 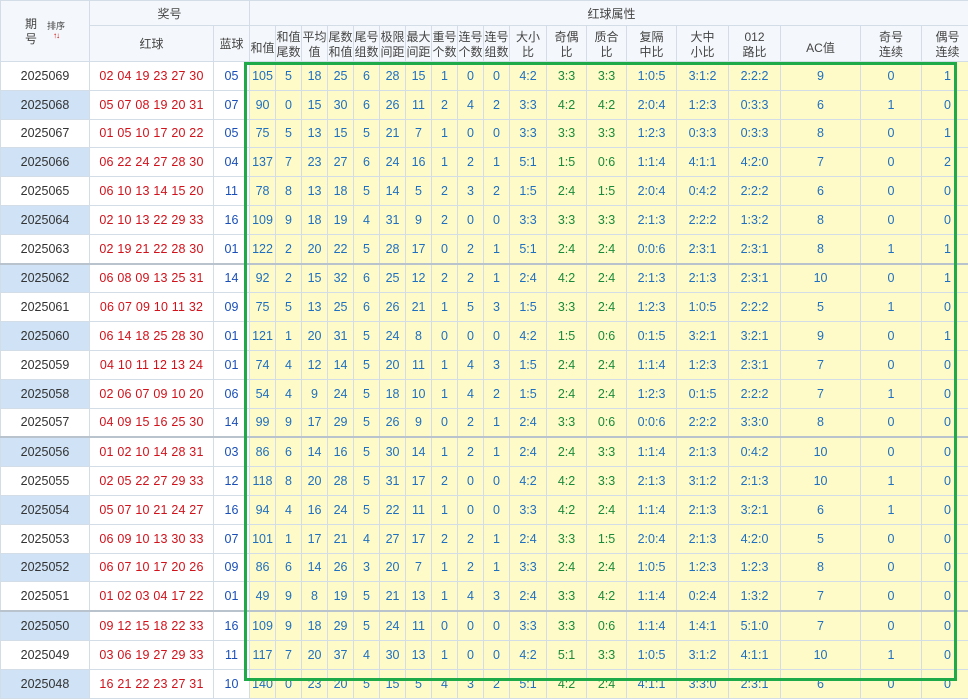 What do you see at coordinates (45, 567) in the screenshot?
I see `issue-cell: 2025052` at bounding box center [45, 567].